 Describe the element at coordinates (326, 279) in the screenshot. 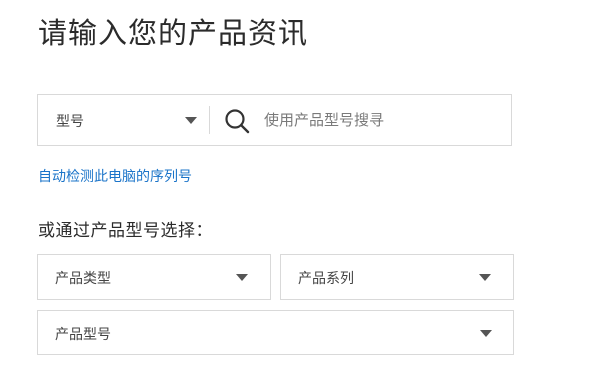

I see `product-series-label: 产品系列` at that location.